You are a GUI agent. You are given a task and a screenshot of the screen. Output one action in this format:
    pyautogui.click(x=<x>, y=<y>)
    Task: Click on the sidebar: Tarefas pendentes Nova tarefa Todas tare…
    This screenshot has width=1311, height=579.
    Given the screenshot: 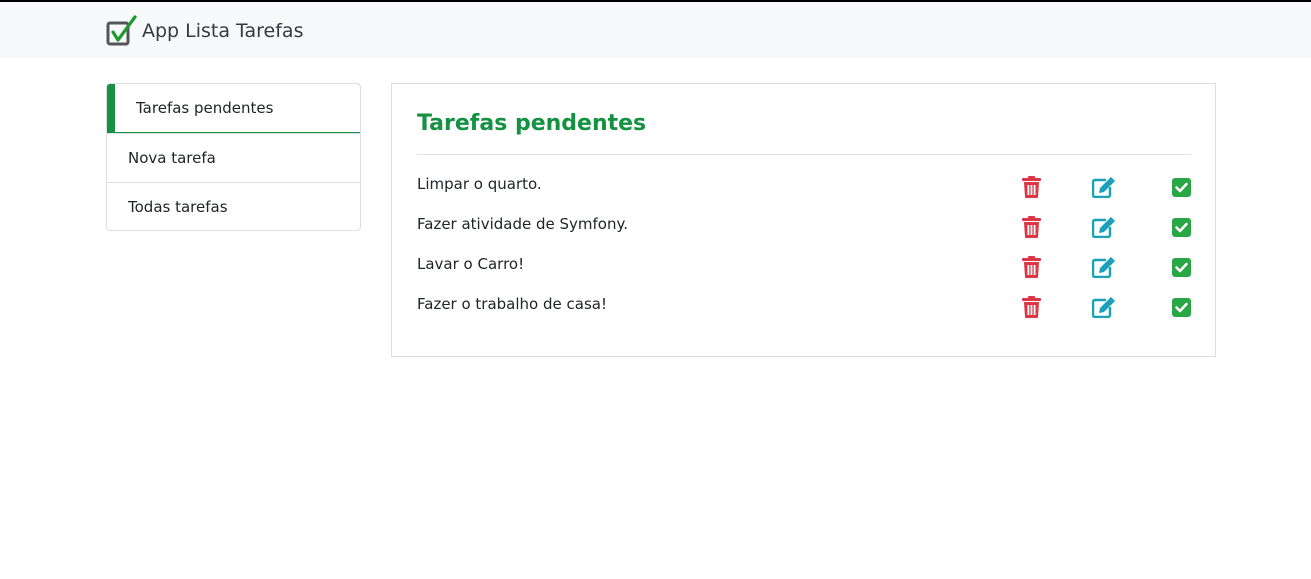 What is the action you would take?
    pyautogui.click(x=233, y=157)
    